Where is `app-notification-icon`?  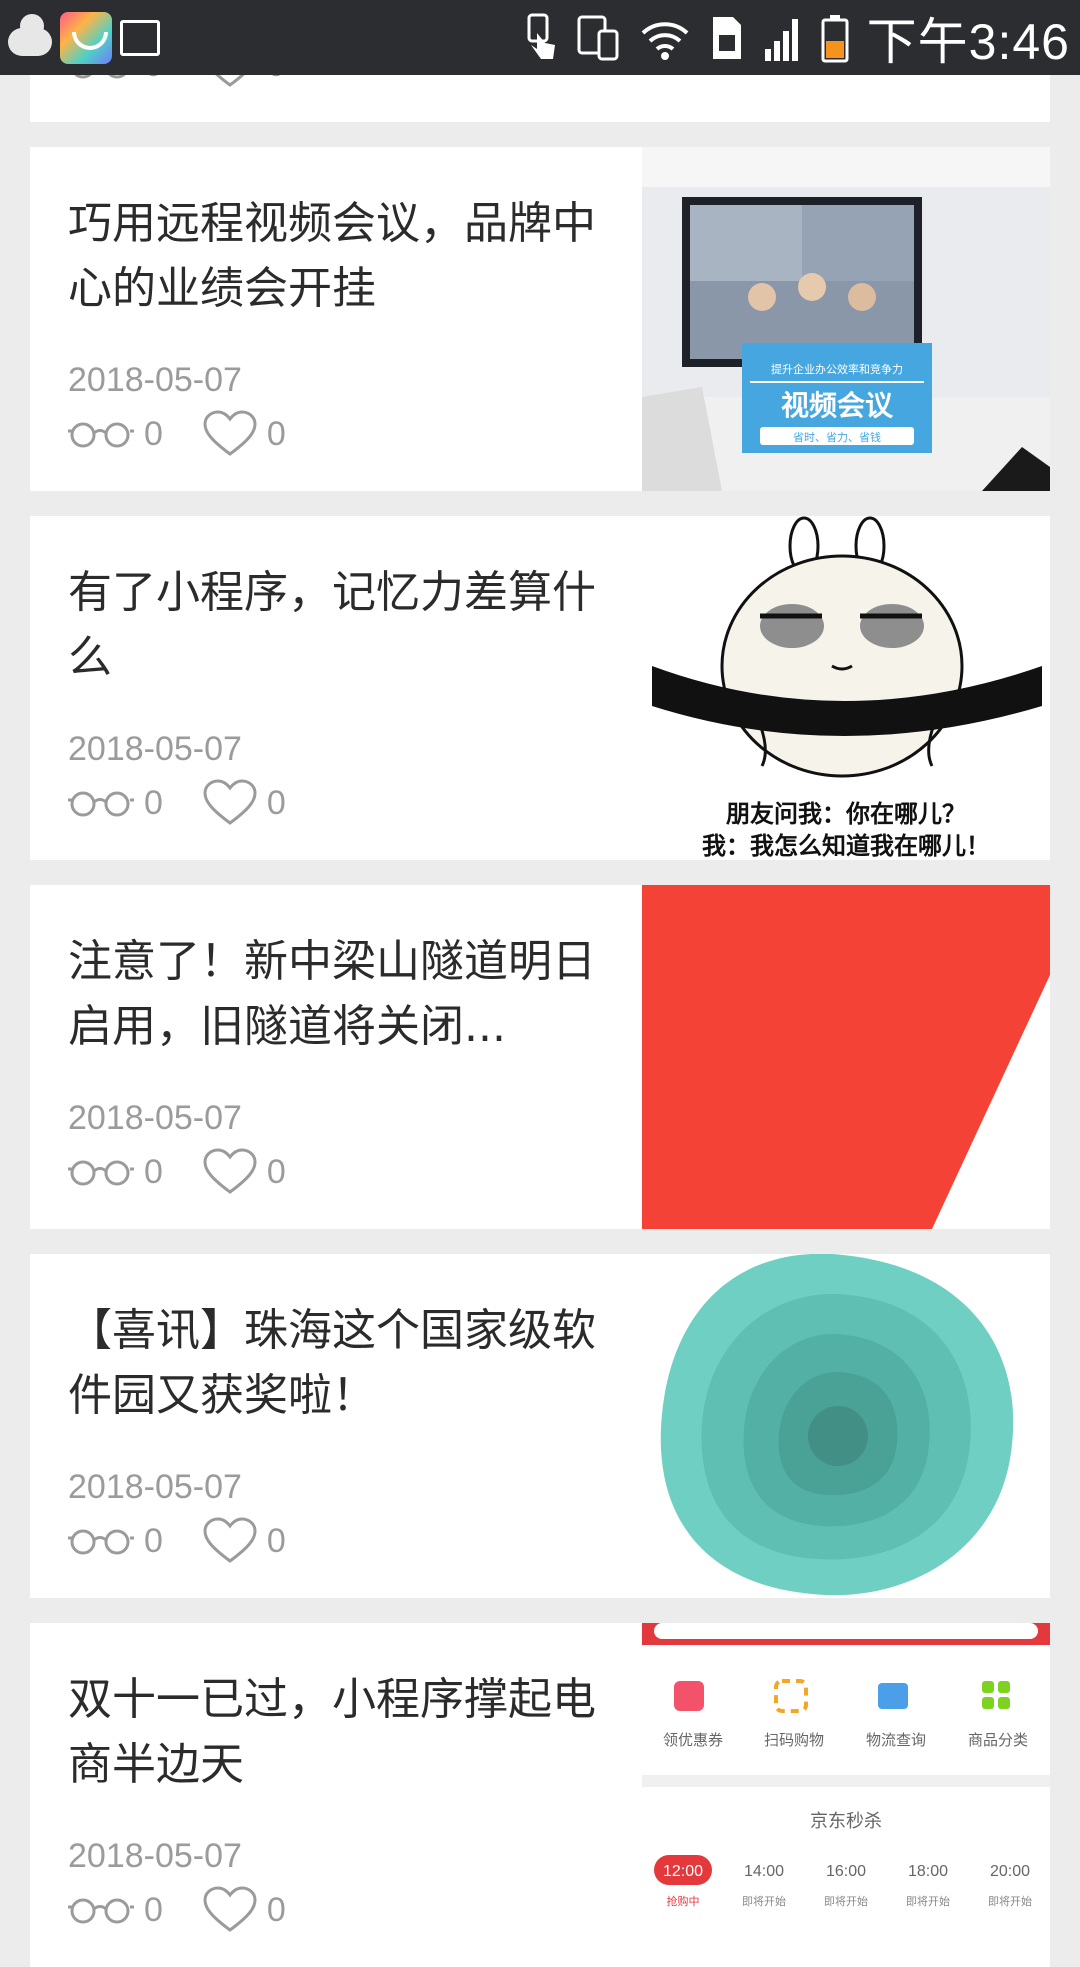
app-notification-icon is located at coordinates (86, 38).